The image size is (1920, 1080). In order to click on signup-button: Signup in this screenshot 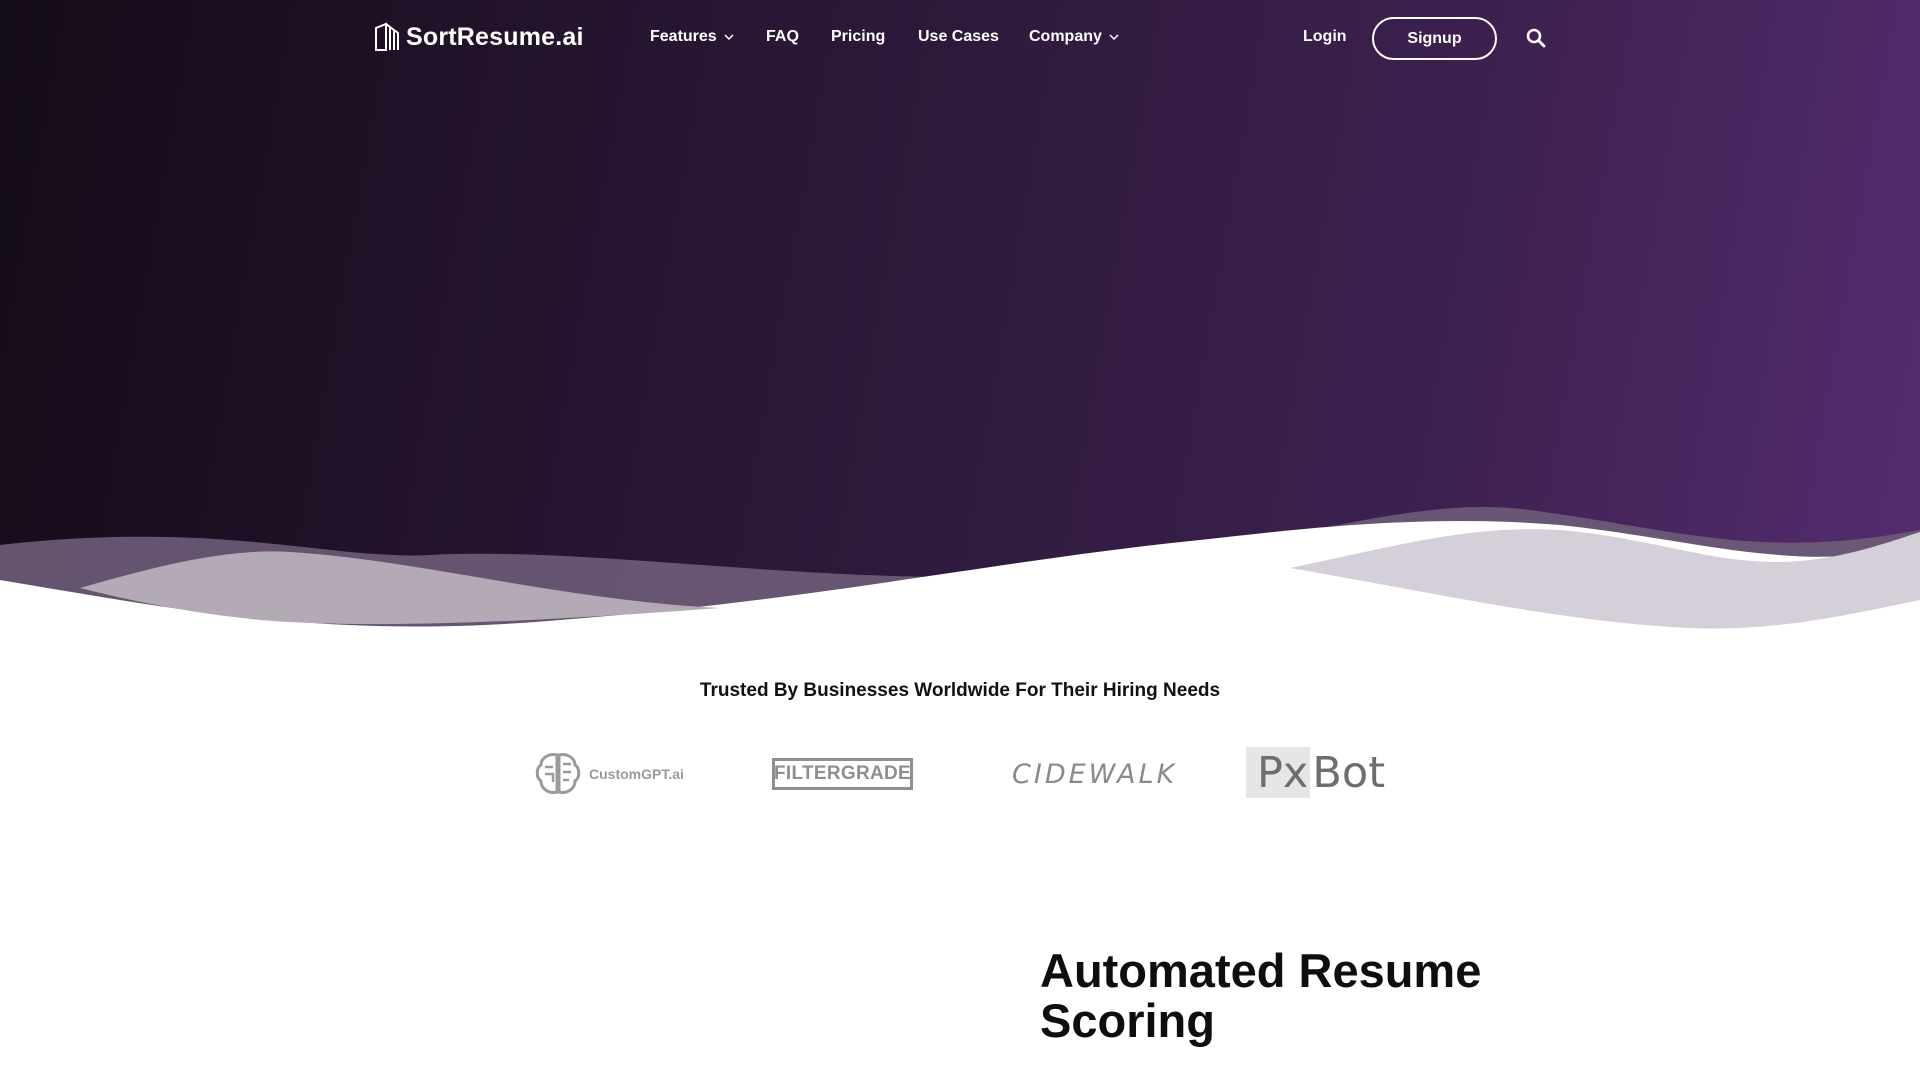, I will do `click(1434, 38)`.